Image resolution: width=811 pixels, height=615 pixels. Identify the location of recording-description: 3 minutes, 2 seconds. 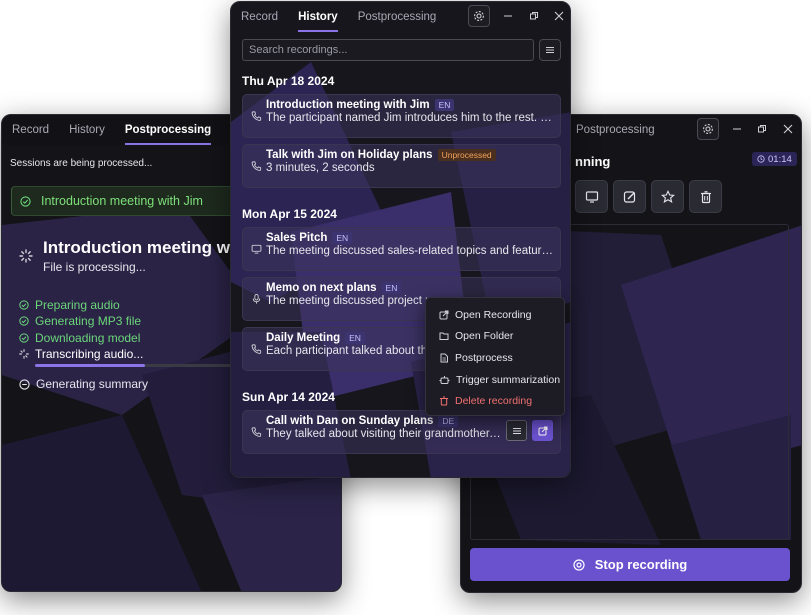
(320, 168).